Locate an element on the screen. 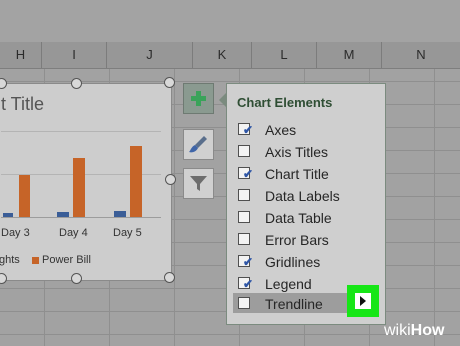 Image resolution: width=460 pixels, height=346 pixels. resize-handle-bottom-right is located at coordinates (169, 277).